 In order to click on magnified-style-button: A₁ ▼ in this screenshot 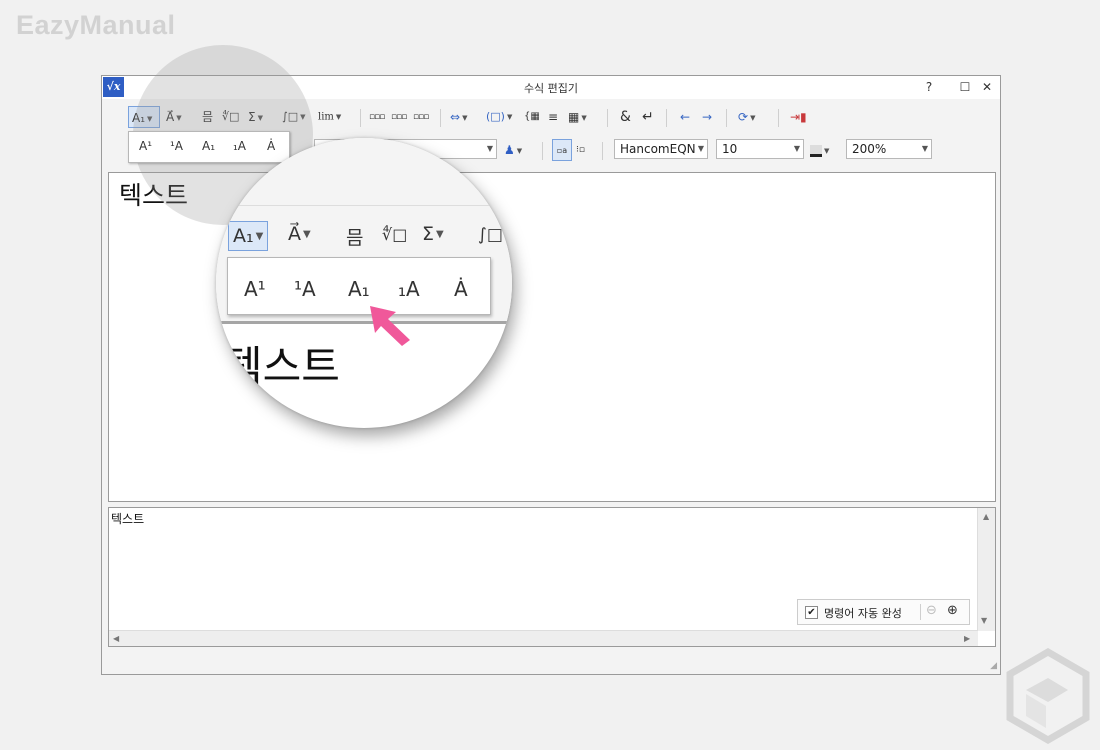, I will do `click(248, 236)`.